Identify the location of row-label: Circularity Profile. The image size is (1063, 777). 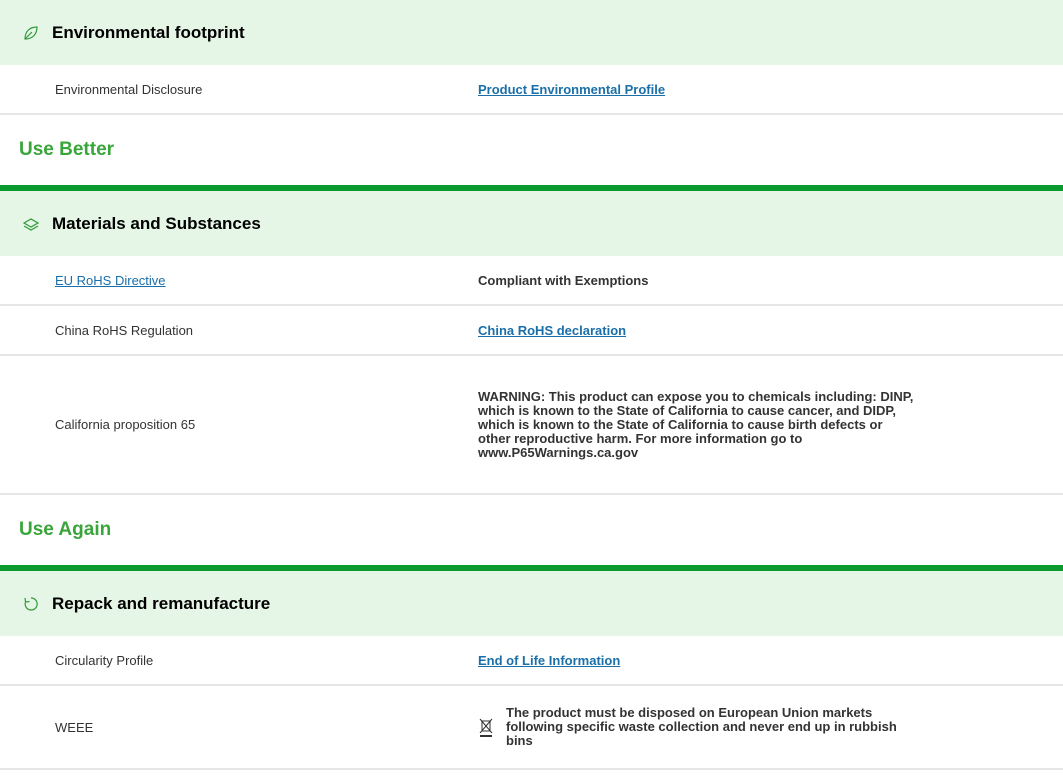
(104, 660).